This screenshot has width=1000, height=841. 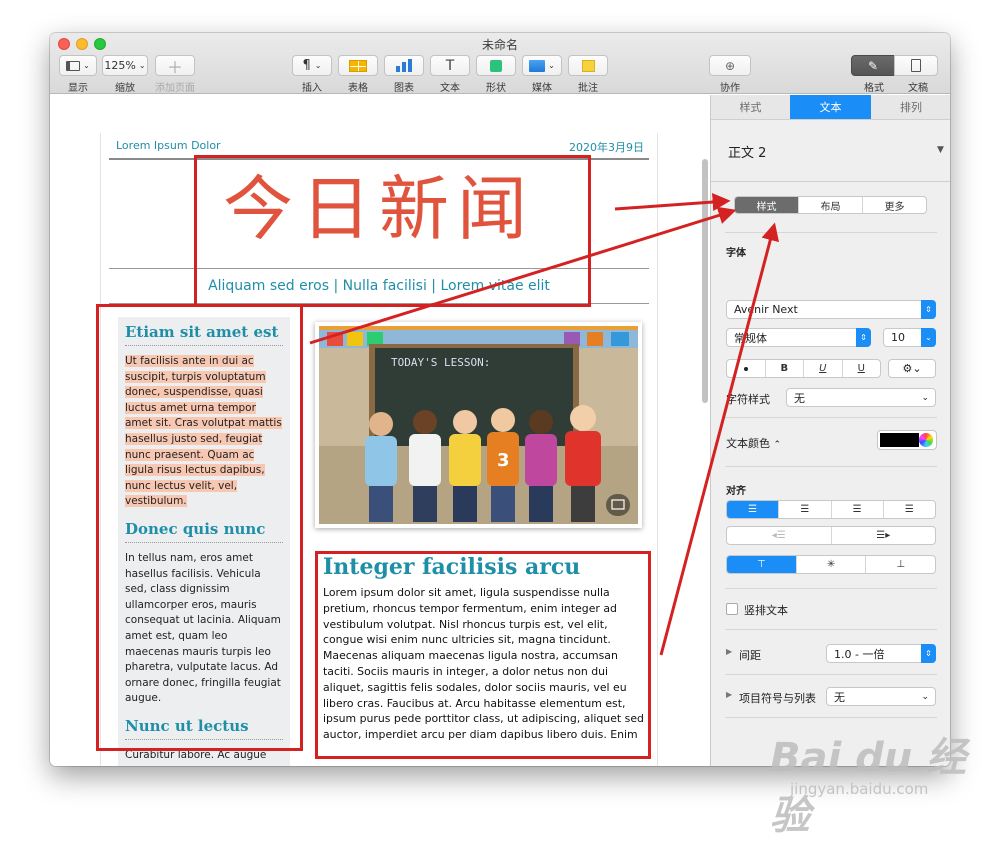 I want to click on chevron-down-icon: ▼, so click(x=940, y=150).